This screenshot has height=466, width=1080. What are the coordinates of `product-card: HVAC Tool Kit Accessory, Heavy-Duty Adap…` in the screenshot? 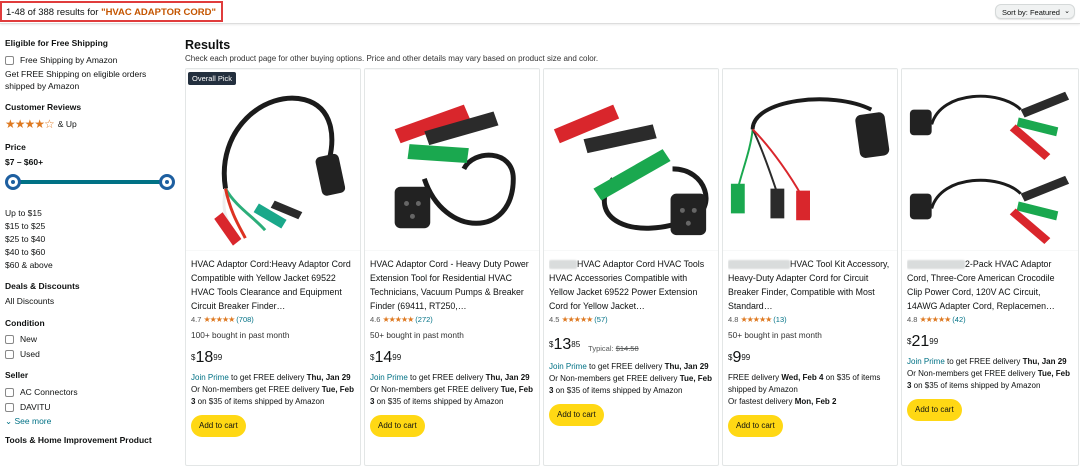 It's located at (810, 267).